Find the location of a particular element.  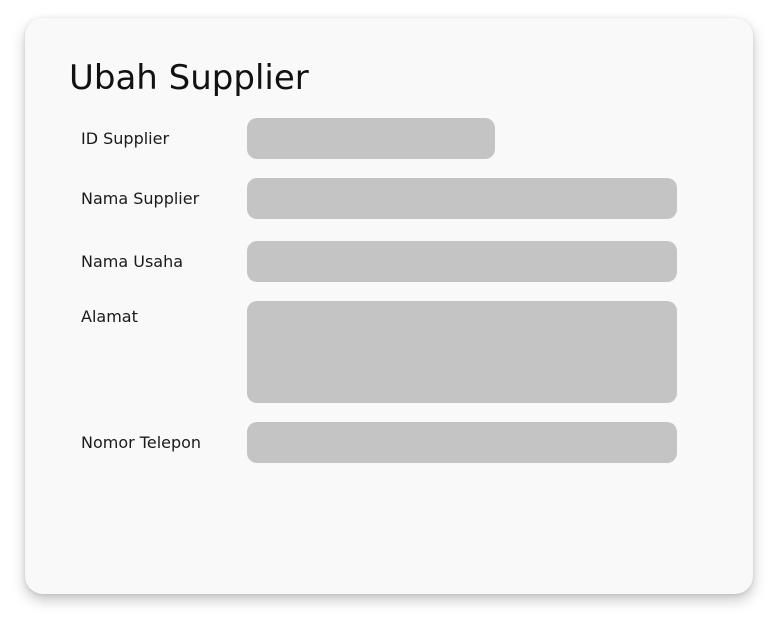

id-supplier-label: ID Supplier is located at coordinates (125, 138).